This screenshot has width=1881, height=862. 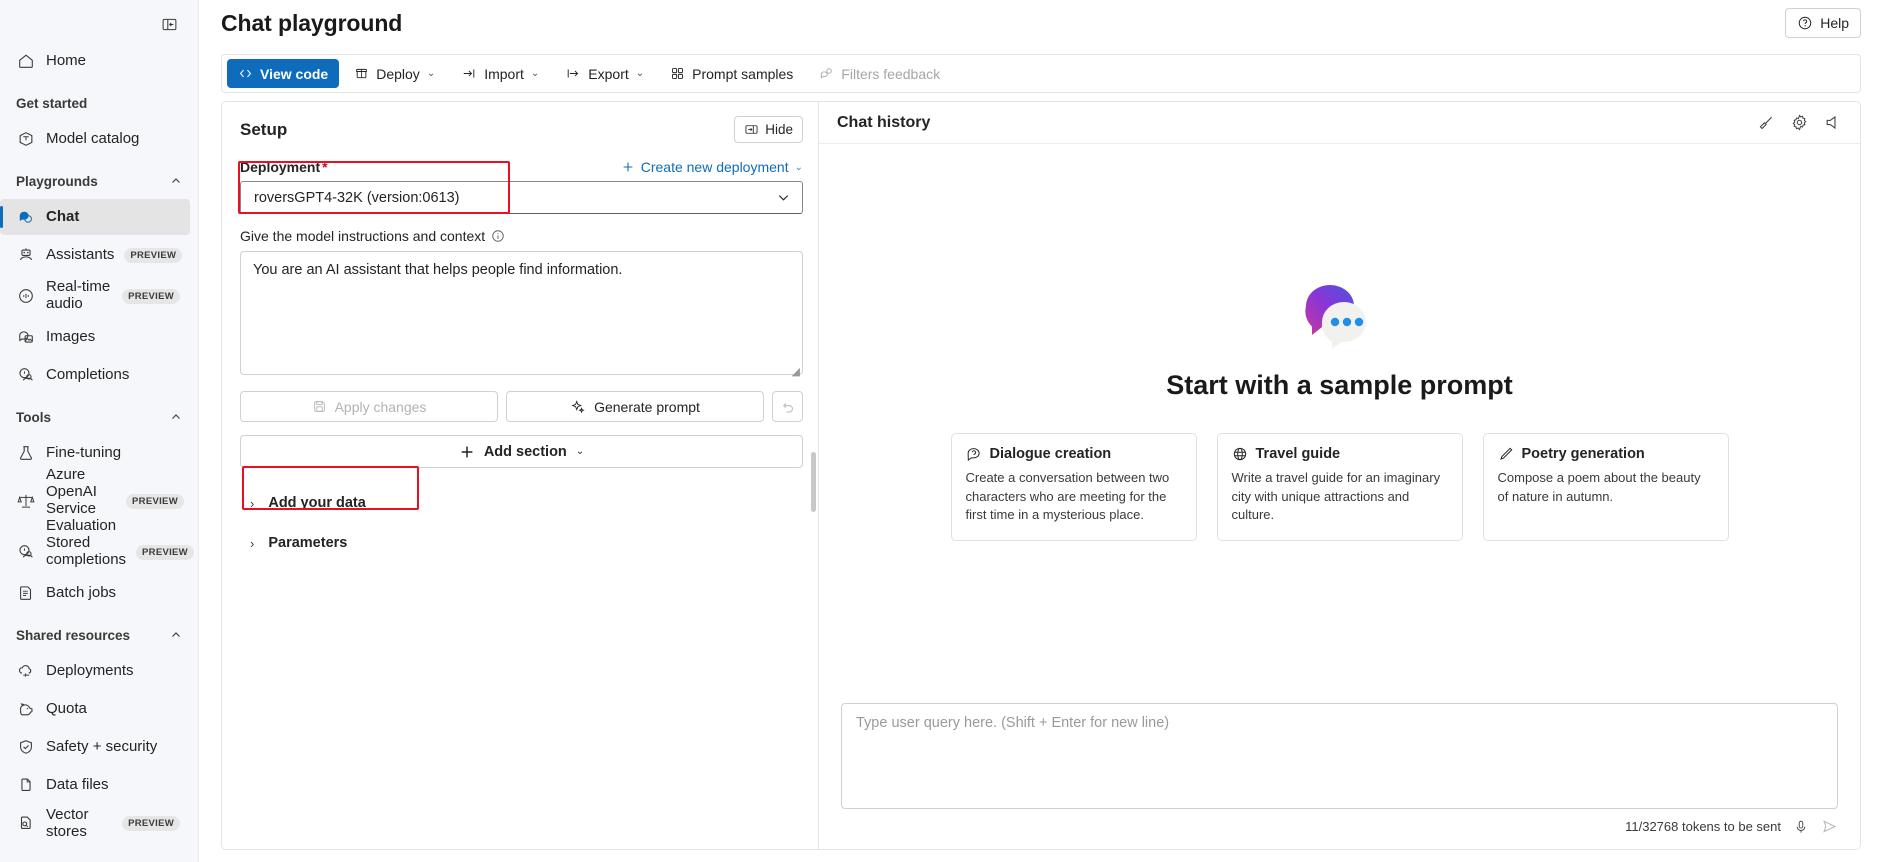 What do you see at coordinates (95, 255) in the screenshot?
I see `sidebar-item-assistants: Assistants PREVIEW` at bounding box center [95, 255].